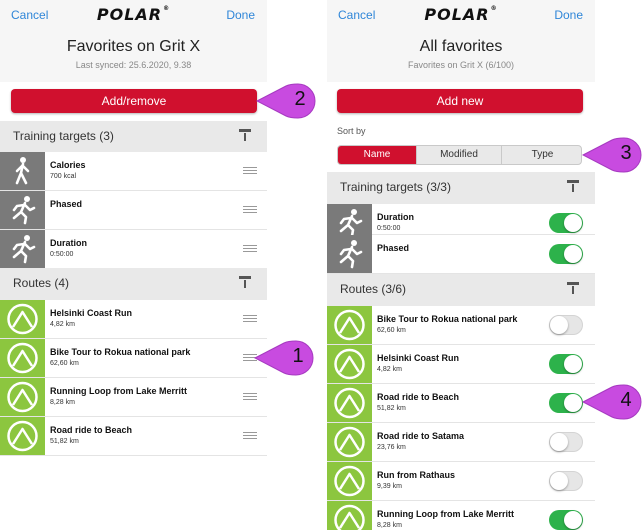 This screenshot has width=644, height=530. What do you see at coordinates (373, 289) in the screenshot?
I see `section-title: Routes (3/6)` at bounding box center [373, 289].